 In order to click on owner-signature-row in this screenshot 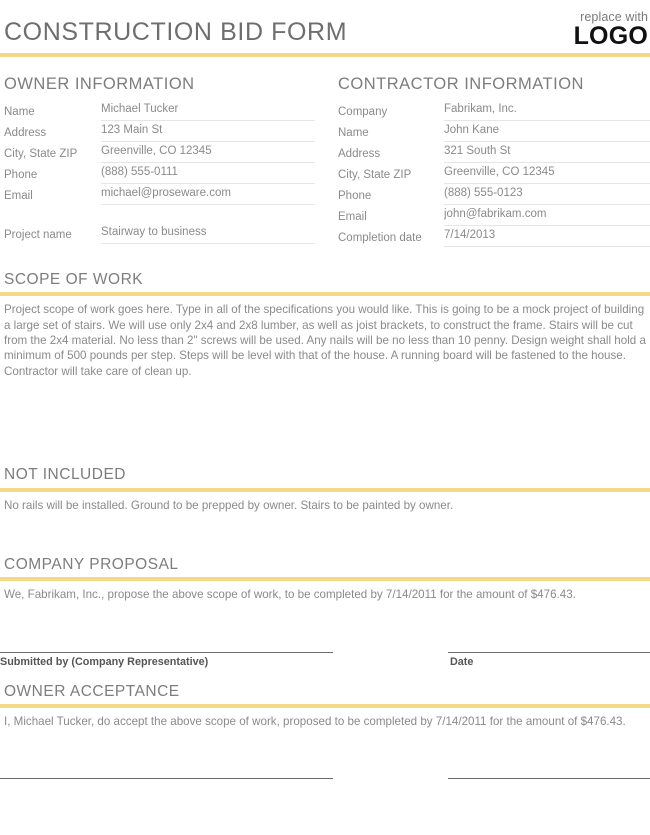, I will do `click(325, 779)`.